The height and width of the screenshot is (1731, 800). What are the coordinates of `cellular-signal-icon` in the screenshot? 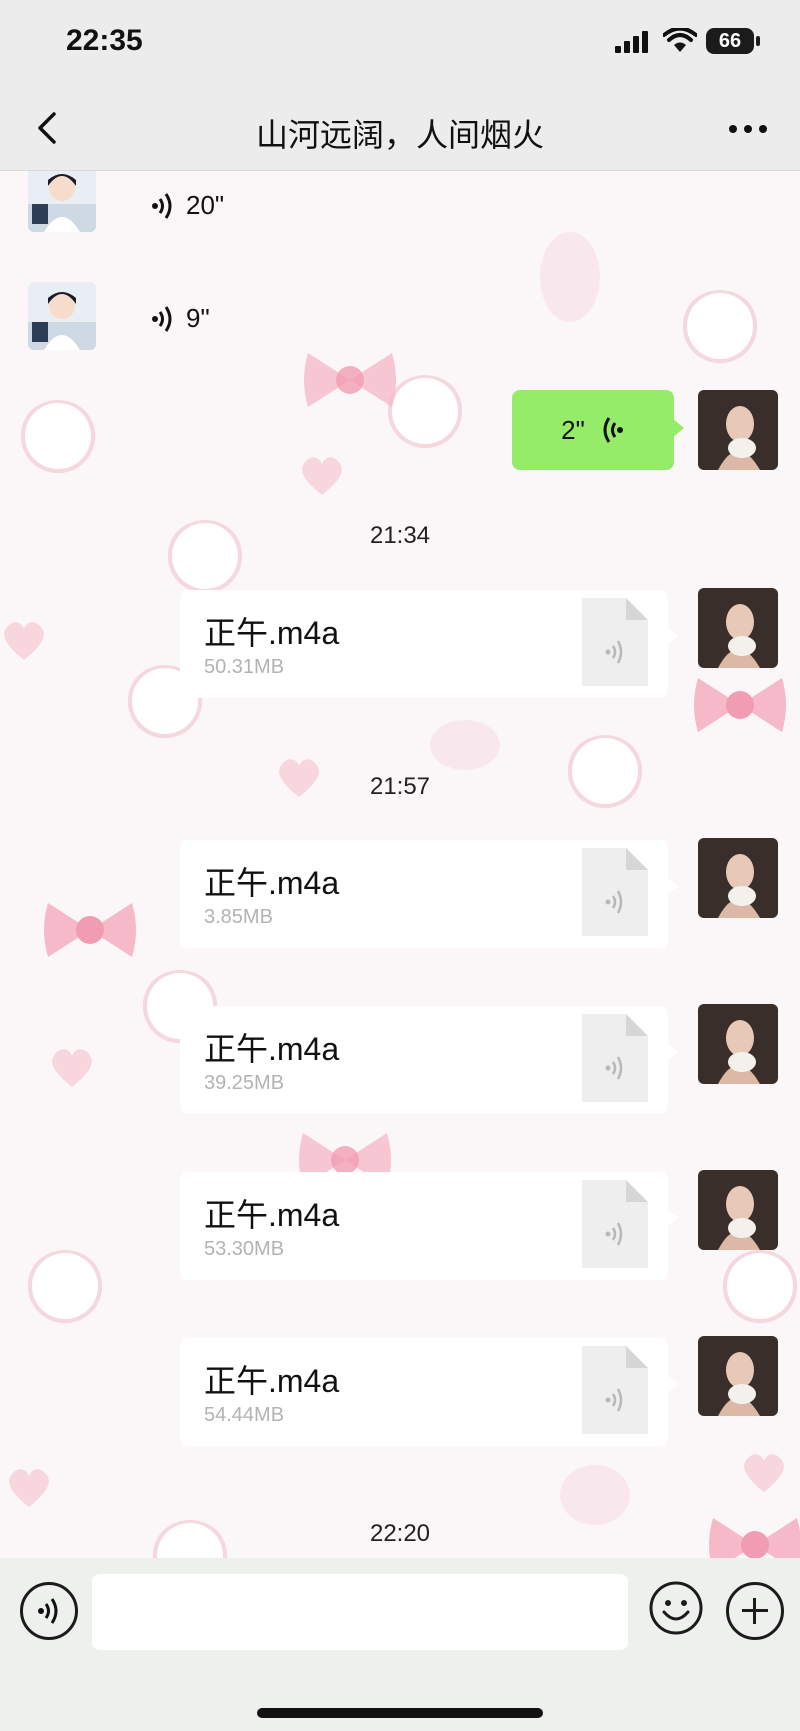 It's located at (631, 42).